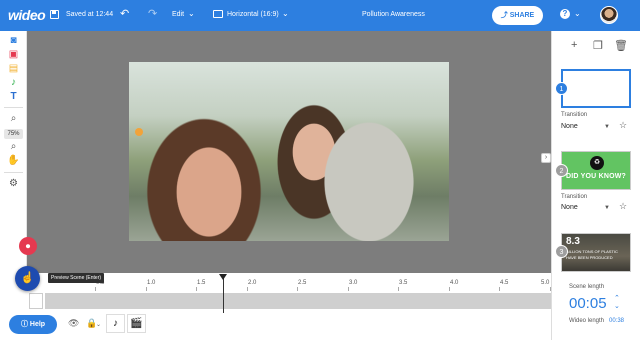 The height and width of the screenshot is (340, 640). What do you see at coordinates (621, 45) in the screenshot?
I see `delete-icon: 🗑` at bounding box center [621, 45].